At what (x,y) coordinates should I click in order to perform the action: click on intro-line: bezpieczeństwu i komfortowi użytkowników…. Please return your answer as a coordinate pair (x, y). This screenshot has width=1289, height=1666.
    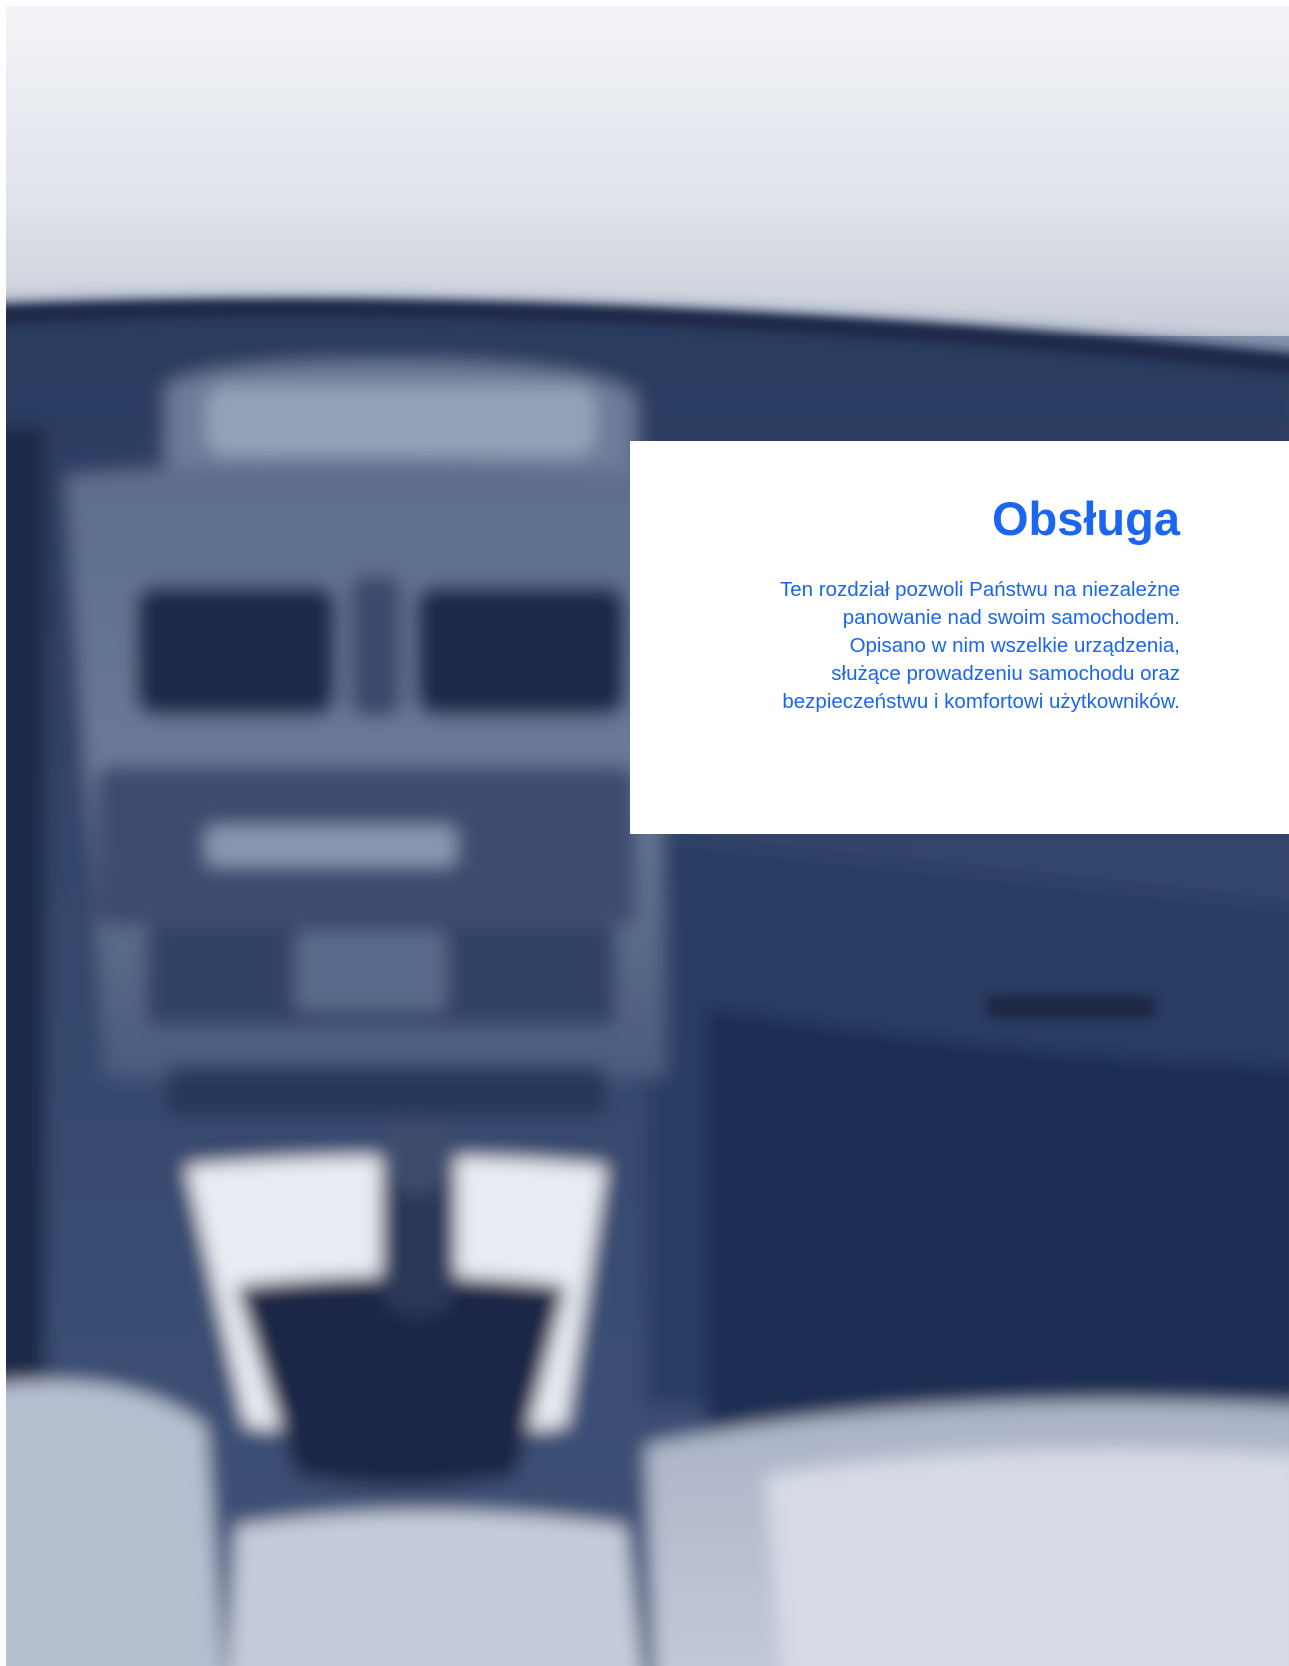
    Looking at the image, I should click on (981, 701).